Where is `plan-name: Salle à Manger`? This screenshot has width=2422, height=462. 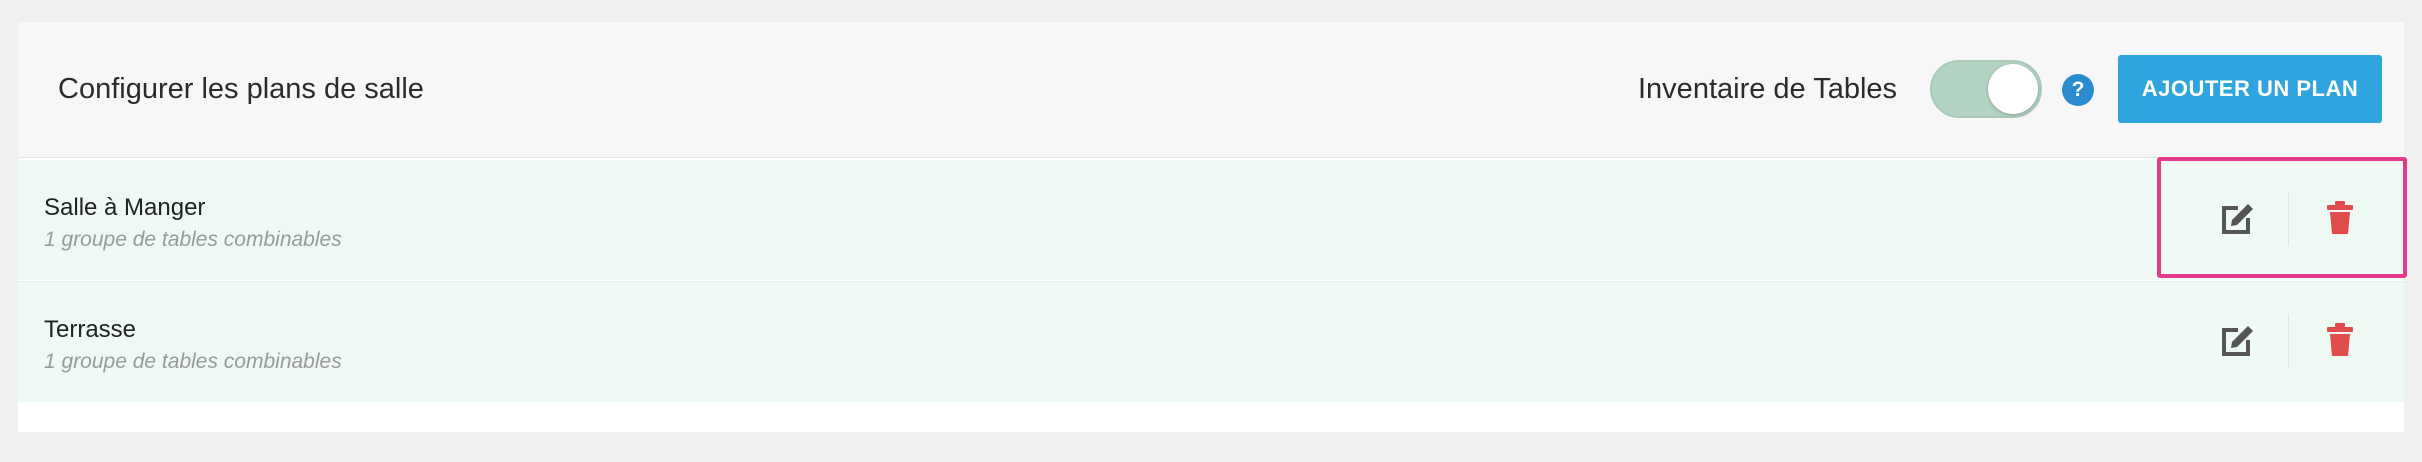 plan-name: Salle à Manger is located at coordinates (125, 207).